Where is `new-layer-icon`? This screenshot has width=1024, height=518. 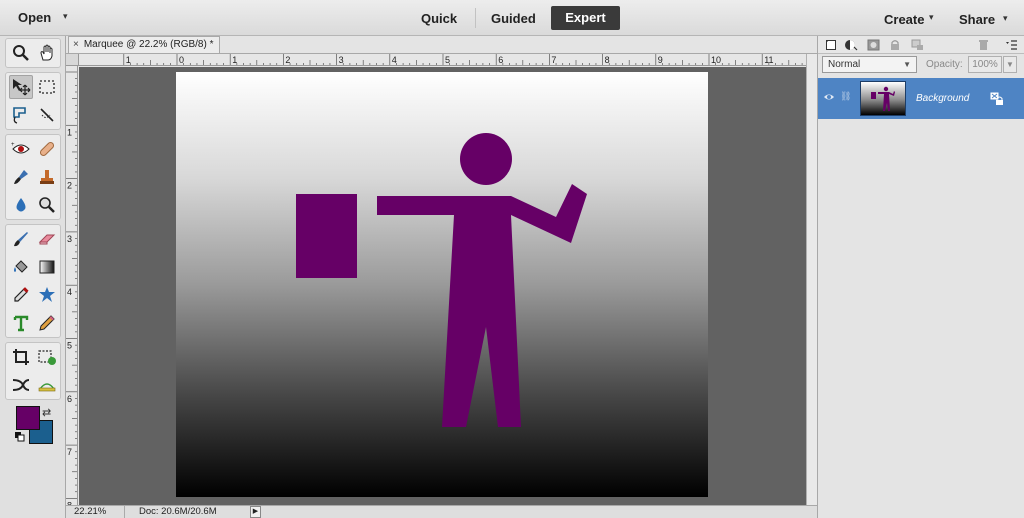
new-layer-icon is located at coordinates (831, 44).